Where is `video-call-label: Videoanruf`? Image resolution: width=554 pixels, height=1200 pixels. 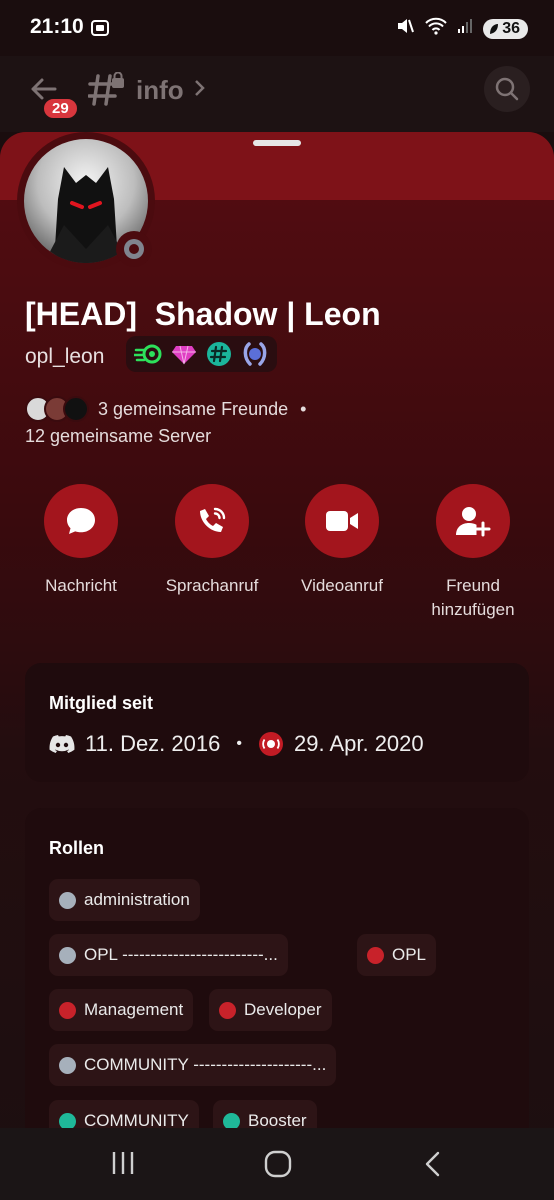
video-call-label: Videoanruf is located at coordinates (342, 585).